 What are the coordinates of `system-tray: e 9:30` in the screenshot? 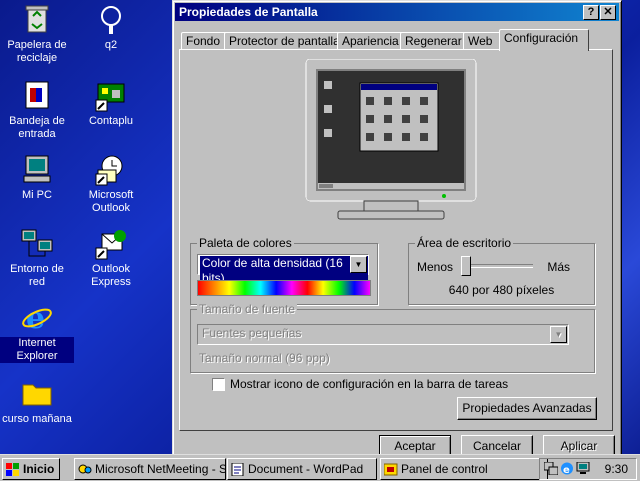 It's located at (588, 469).